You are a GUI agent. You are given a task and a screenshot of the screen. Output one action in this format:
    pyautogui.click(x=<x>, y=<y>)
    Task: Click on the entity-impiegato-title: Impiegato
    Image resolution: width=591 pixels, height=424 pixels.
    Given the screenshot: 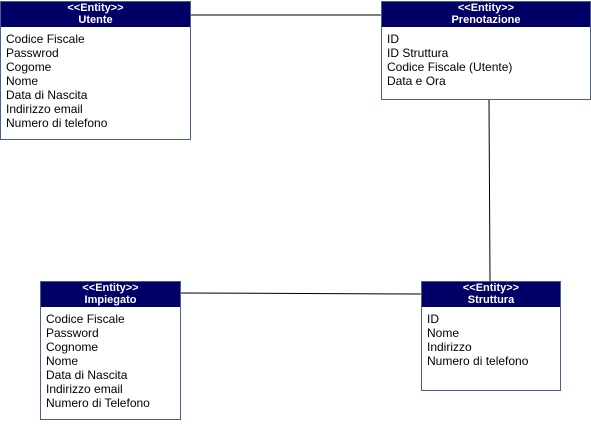 What is the action you would take?
    pyautogui.click(x=110, y=300)
    